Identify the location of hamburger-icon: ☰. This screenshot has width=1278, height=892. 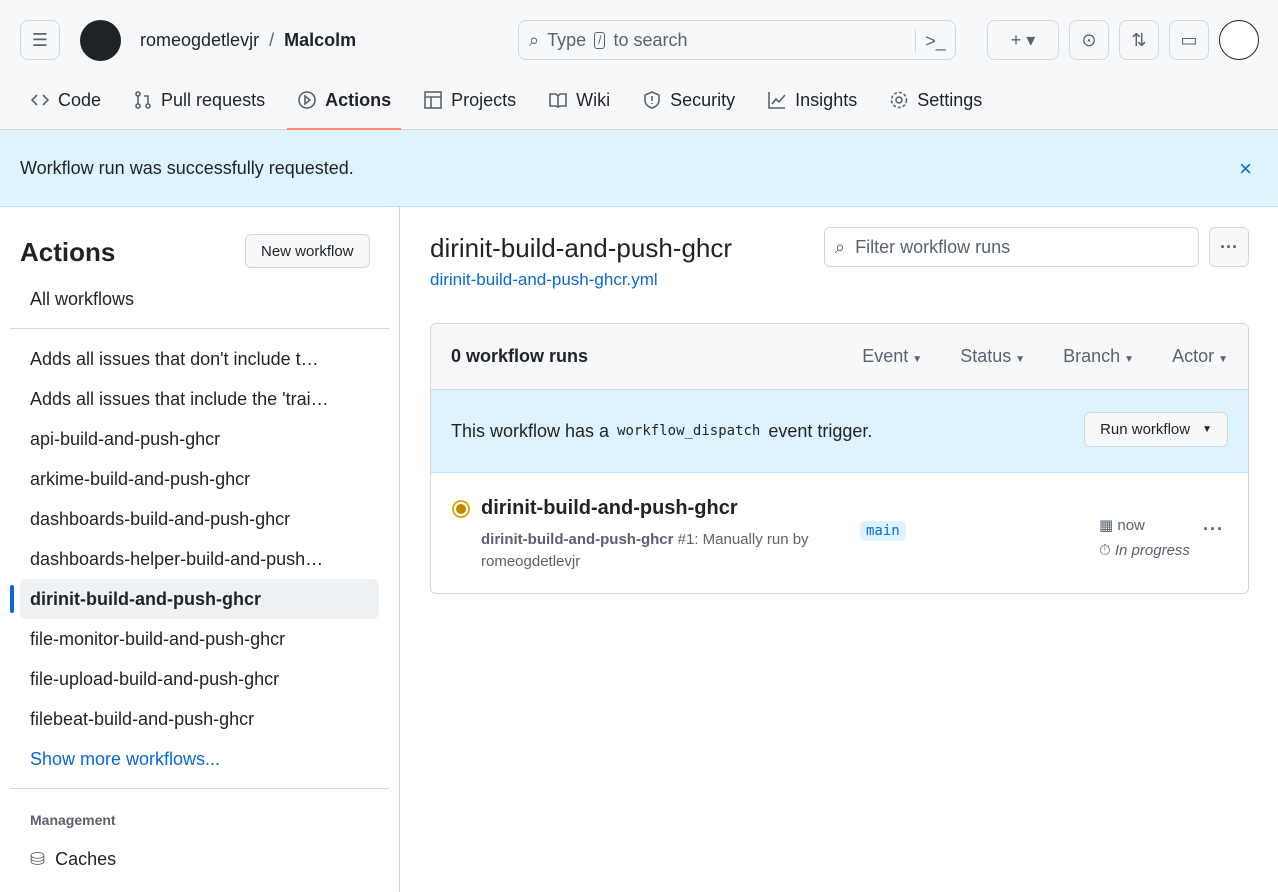
(40, 39).